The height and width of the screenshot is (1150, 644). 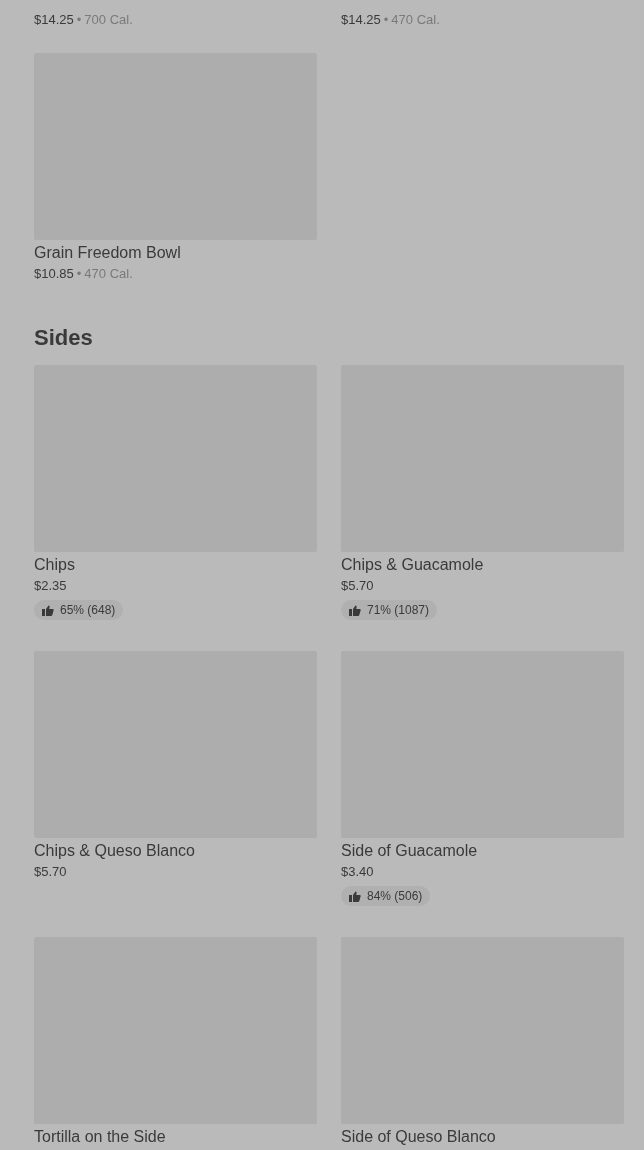 What do you see at coordinates (482, 1136) in the screenshot?
I see `item-name: Side of Queso Blanco` at bounding box center [482, 1136].